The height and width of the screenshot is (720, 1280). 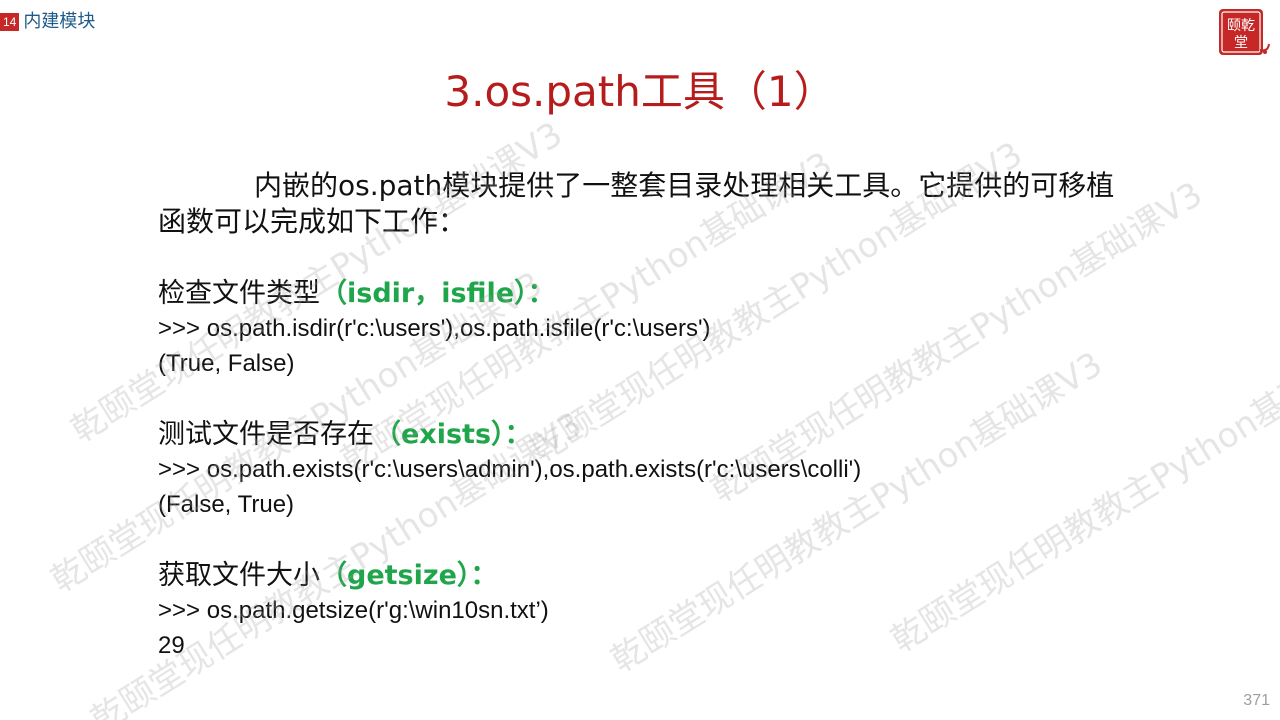 I want to click on code-result: (True, False), so click(x=226, y=363).